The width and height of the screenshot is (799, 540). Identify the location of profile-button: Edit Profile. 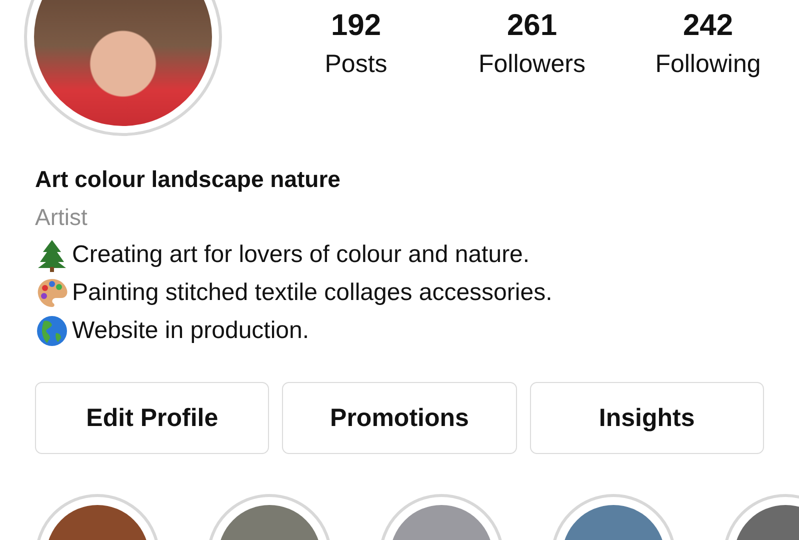
(152, 418).